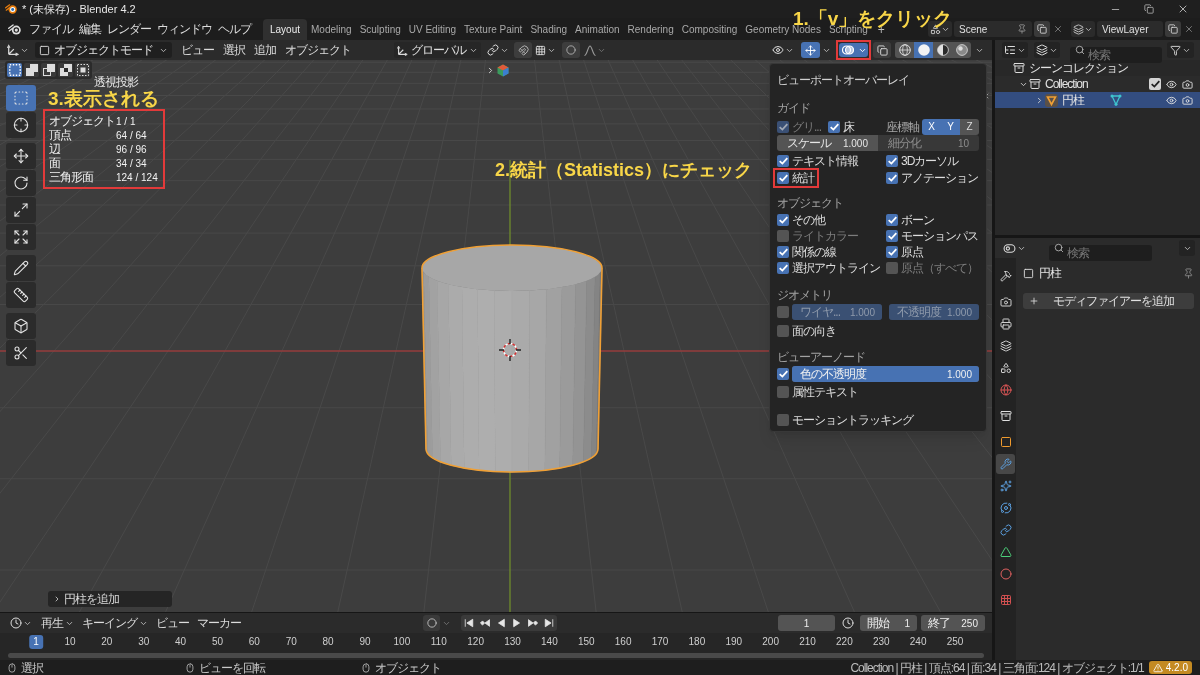  What do you see at coordinates (993, 29) in the screenshot?
I see `scene-field: Scene` at bounding box center [993, 29].